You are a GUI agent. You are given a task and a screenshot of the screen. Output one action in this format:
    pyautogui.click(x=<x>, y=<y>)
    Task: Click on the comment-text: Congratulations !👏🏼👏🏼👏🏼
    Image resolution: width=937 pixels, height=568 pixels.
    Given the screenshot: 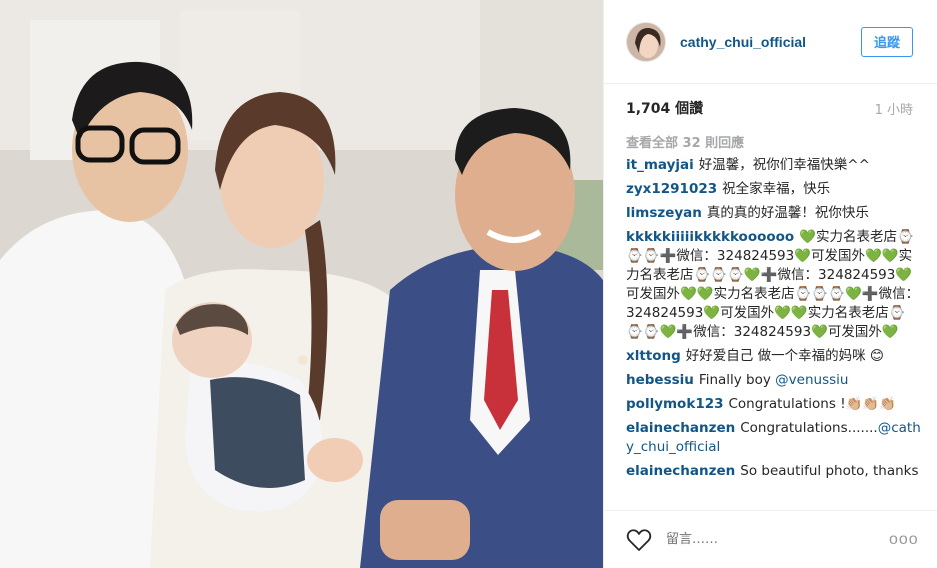 What is the action you would take?
    pyautogui.click(x=812, y=404)
    